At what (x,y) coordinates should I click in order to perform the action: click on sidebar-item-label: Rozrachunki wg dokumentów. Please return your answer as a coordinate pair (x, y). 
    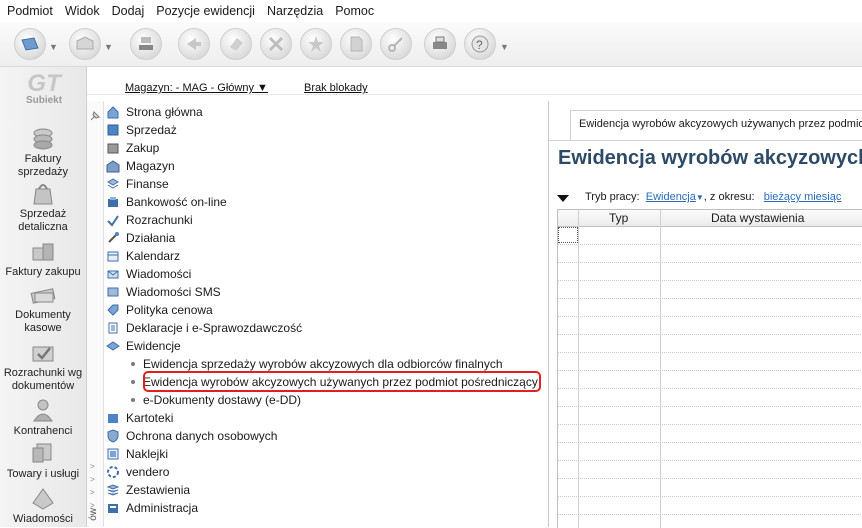
    Looking at the image, I should click on (43, 379).